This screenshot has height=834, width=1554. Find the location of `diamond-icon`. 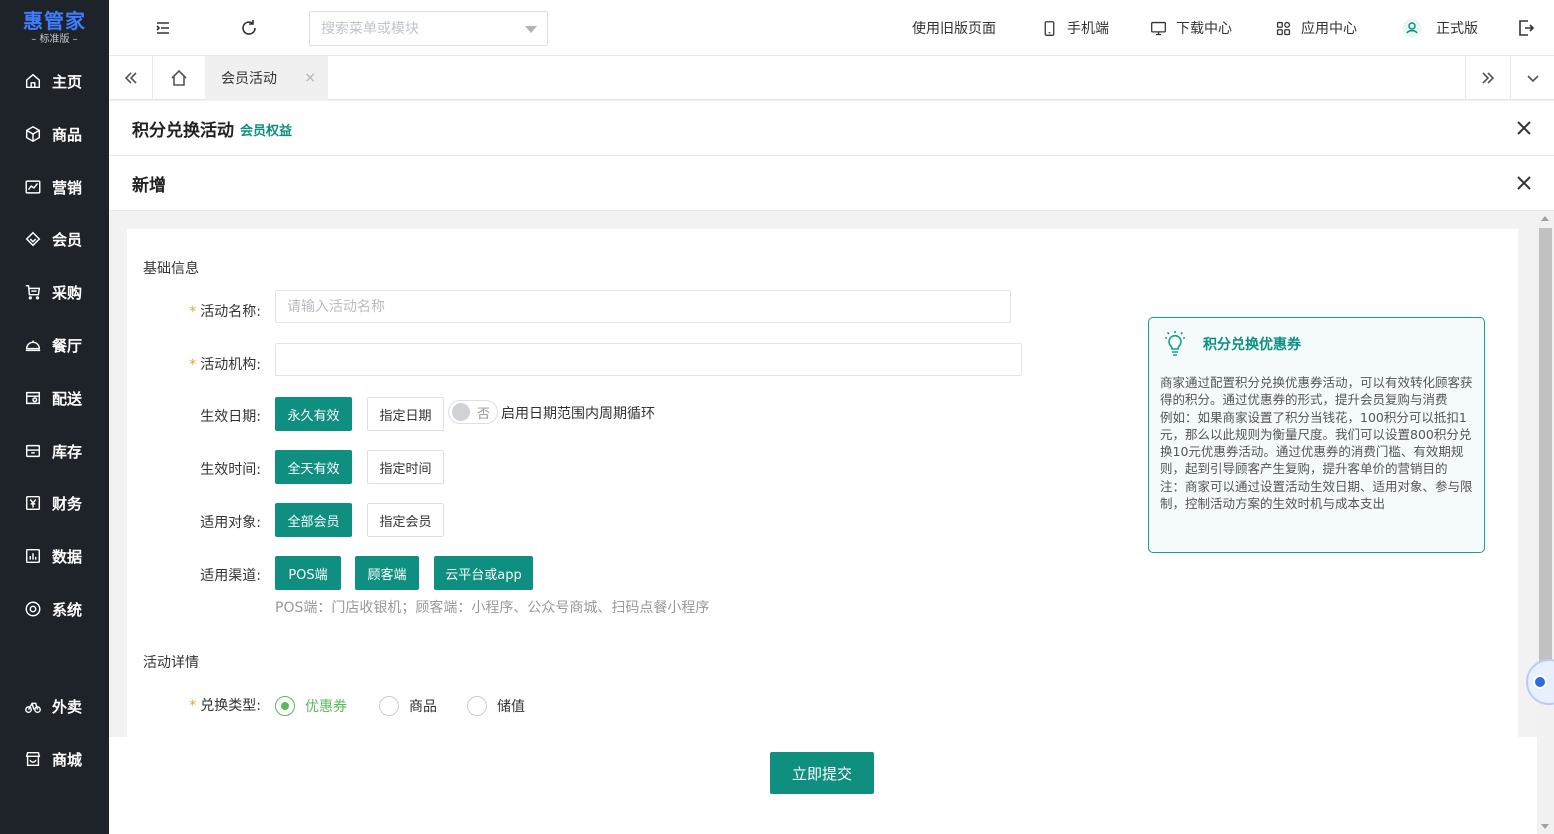

diamond-icon is located at coordinates (33, 239).